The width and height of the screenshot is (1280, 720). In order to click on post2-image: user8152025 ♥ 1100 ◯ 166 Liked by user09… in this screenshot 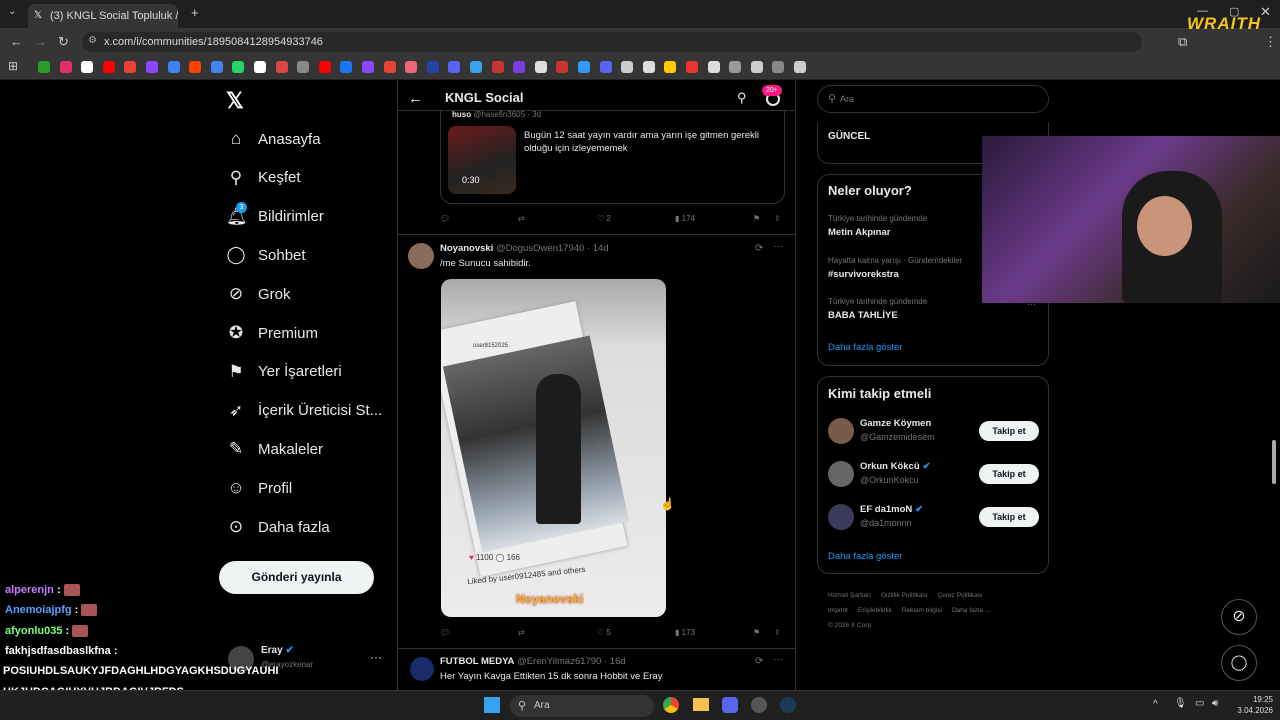, I will do `click(553, 448)`.